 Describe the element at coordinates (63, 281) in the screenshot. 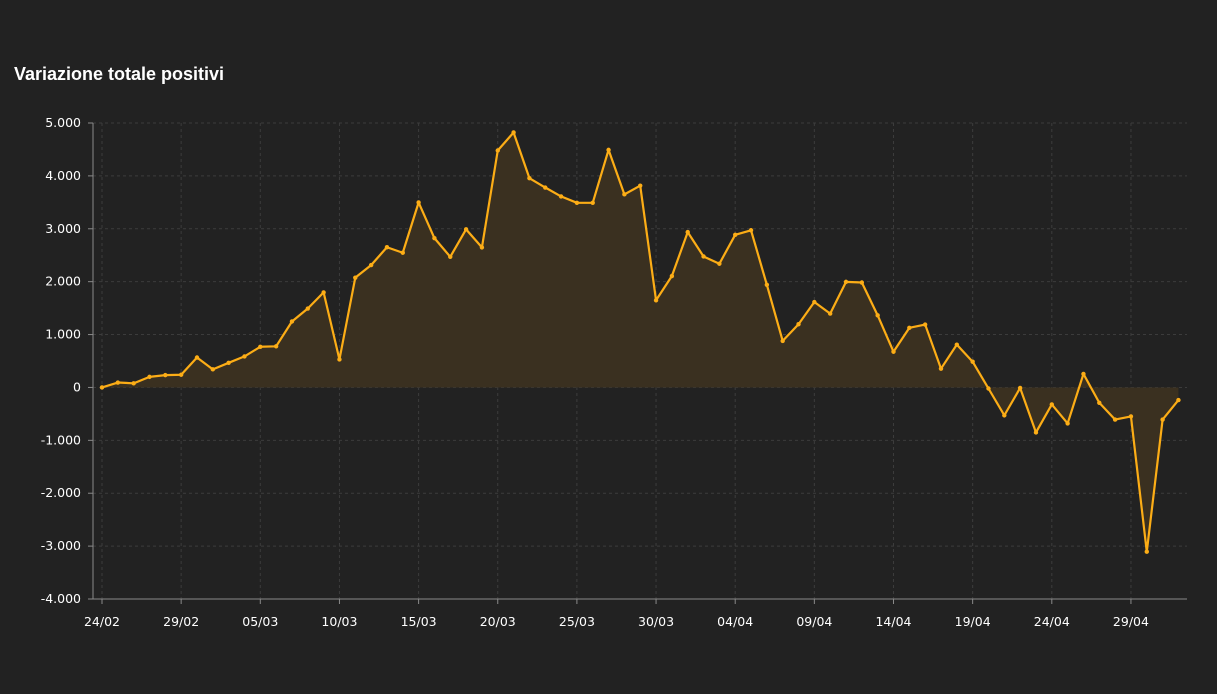

I see `y-tick-label: 2.000` at that location.